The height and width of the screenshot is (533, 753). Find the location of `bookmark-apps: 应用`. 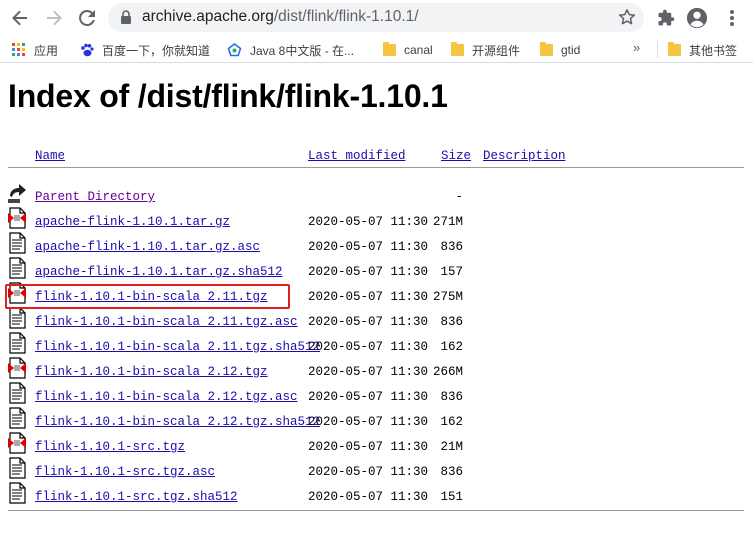

bookmark-apps: 应用 is located at coordinates (35, 50).